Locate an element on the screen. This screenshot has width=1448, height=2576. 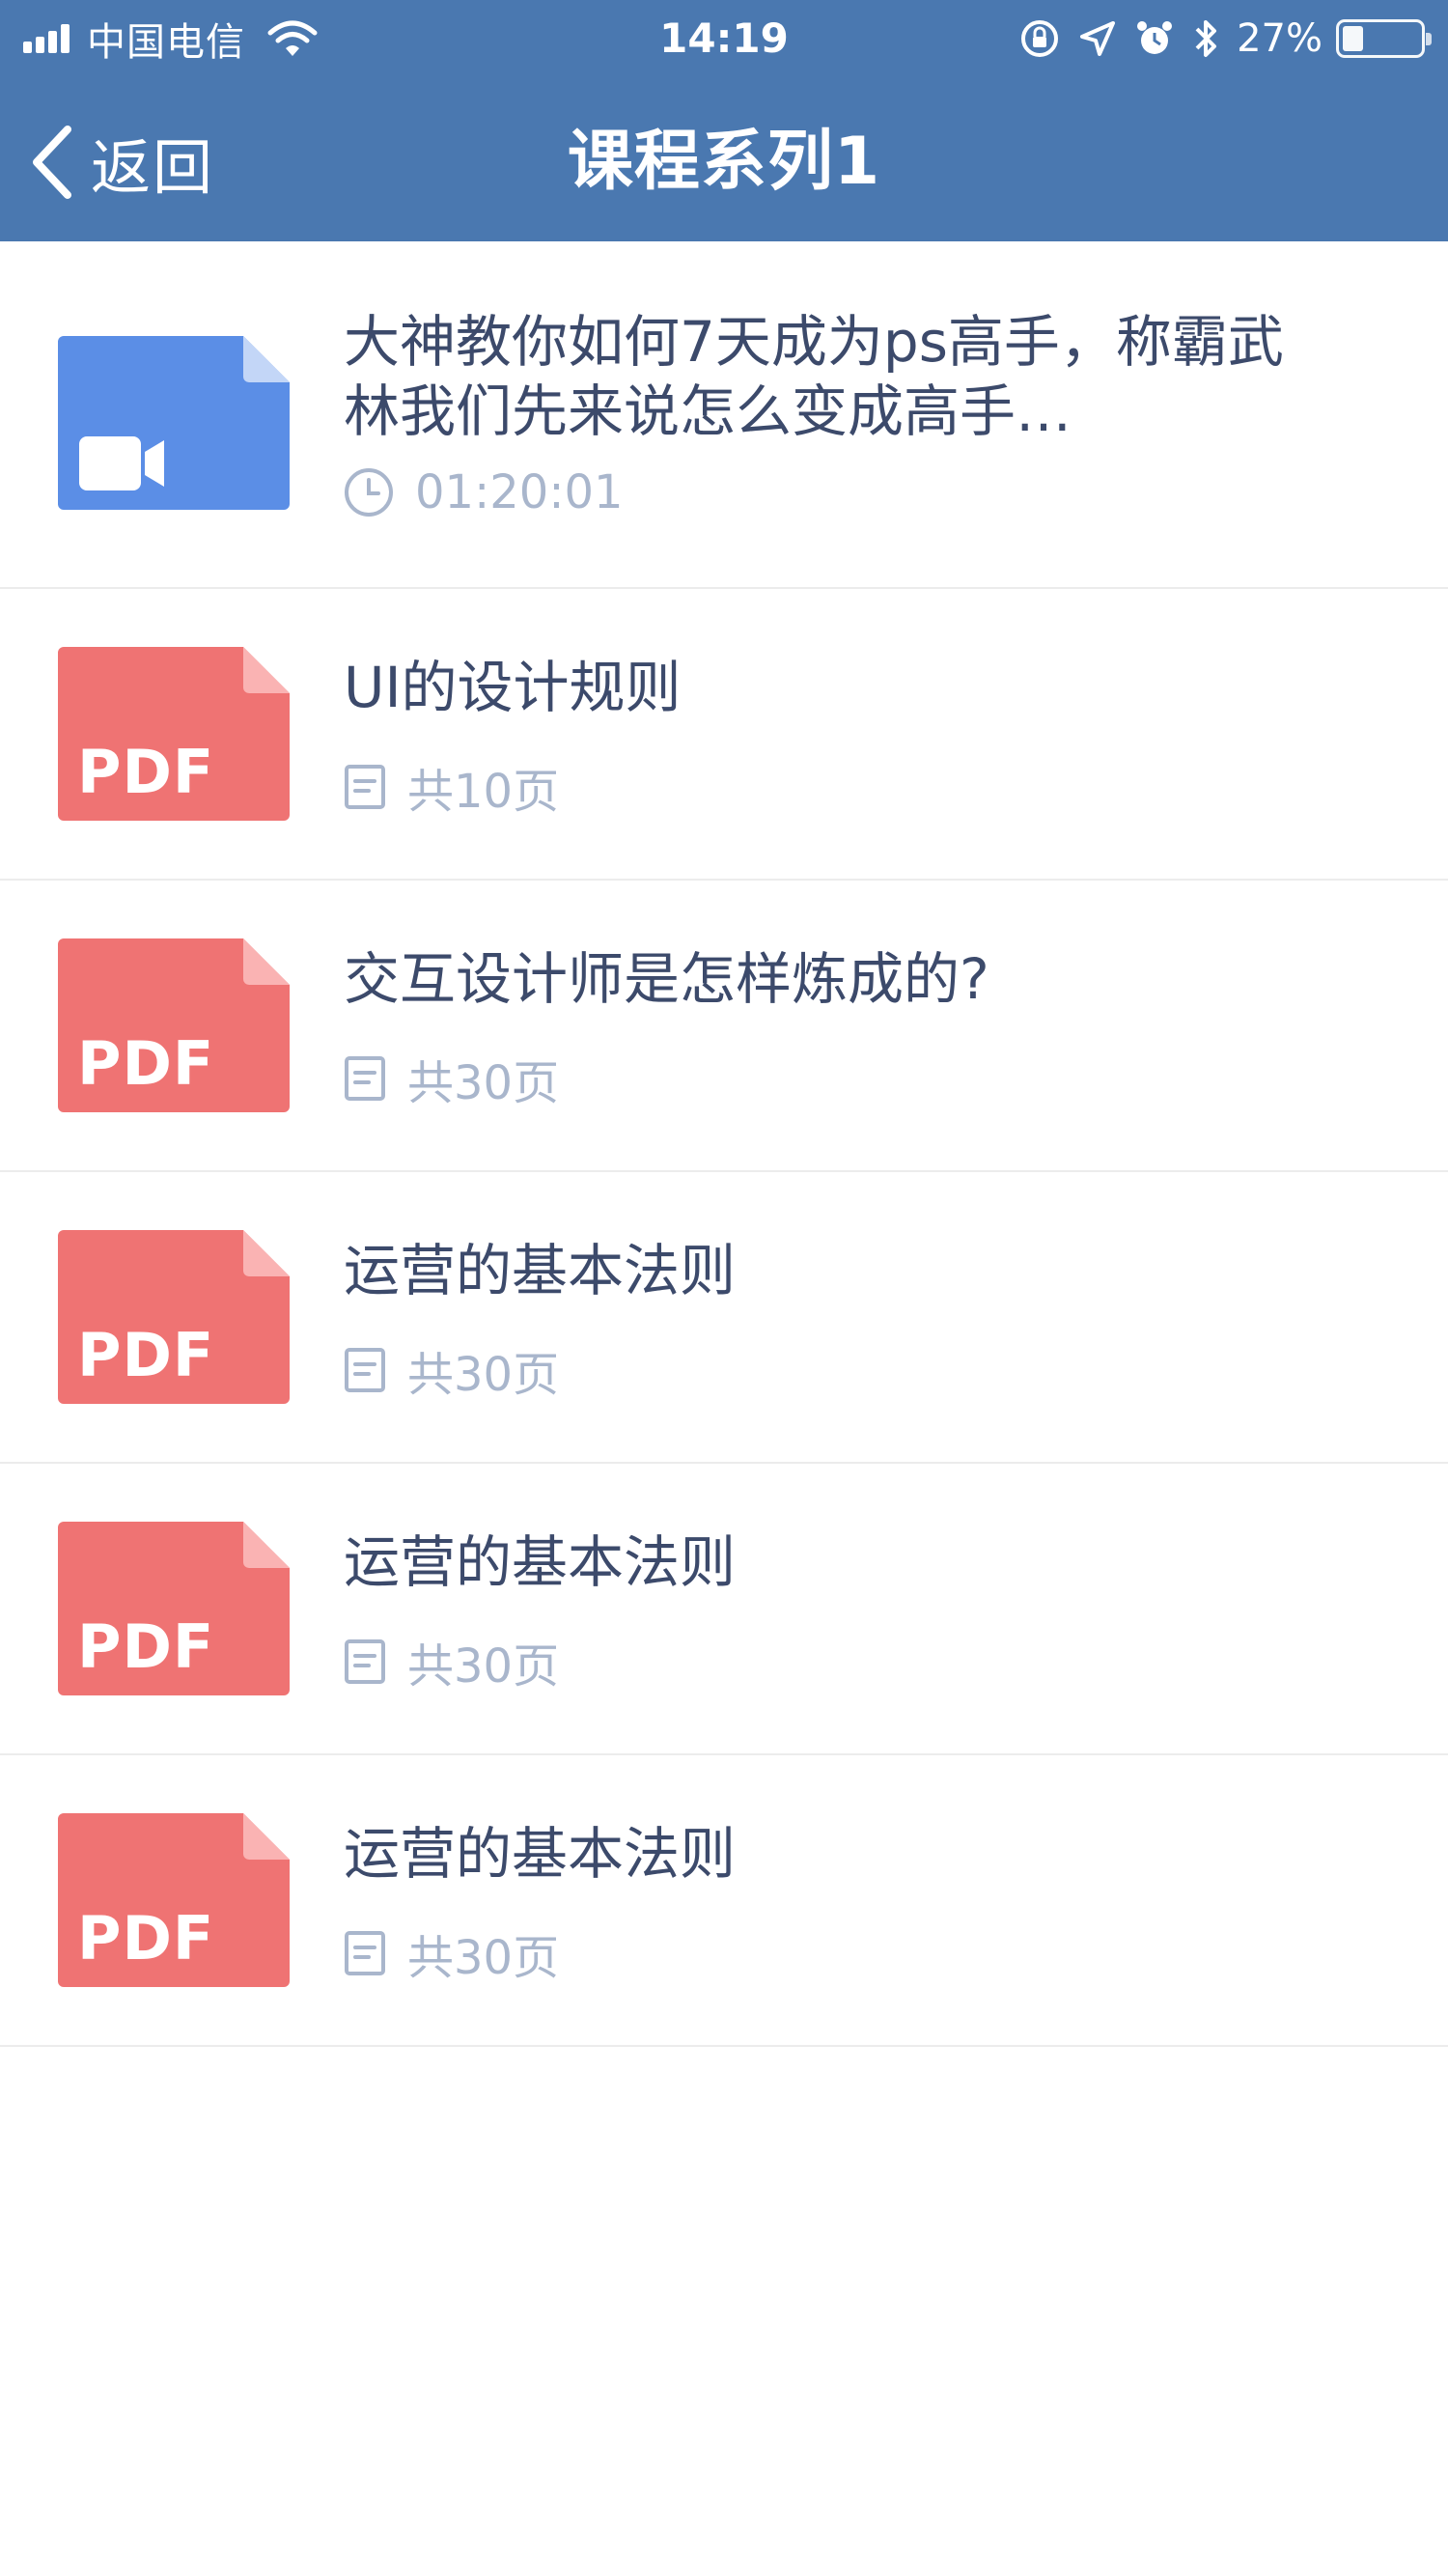
alarm-icon is located at coordinates (1155, 37).